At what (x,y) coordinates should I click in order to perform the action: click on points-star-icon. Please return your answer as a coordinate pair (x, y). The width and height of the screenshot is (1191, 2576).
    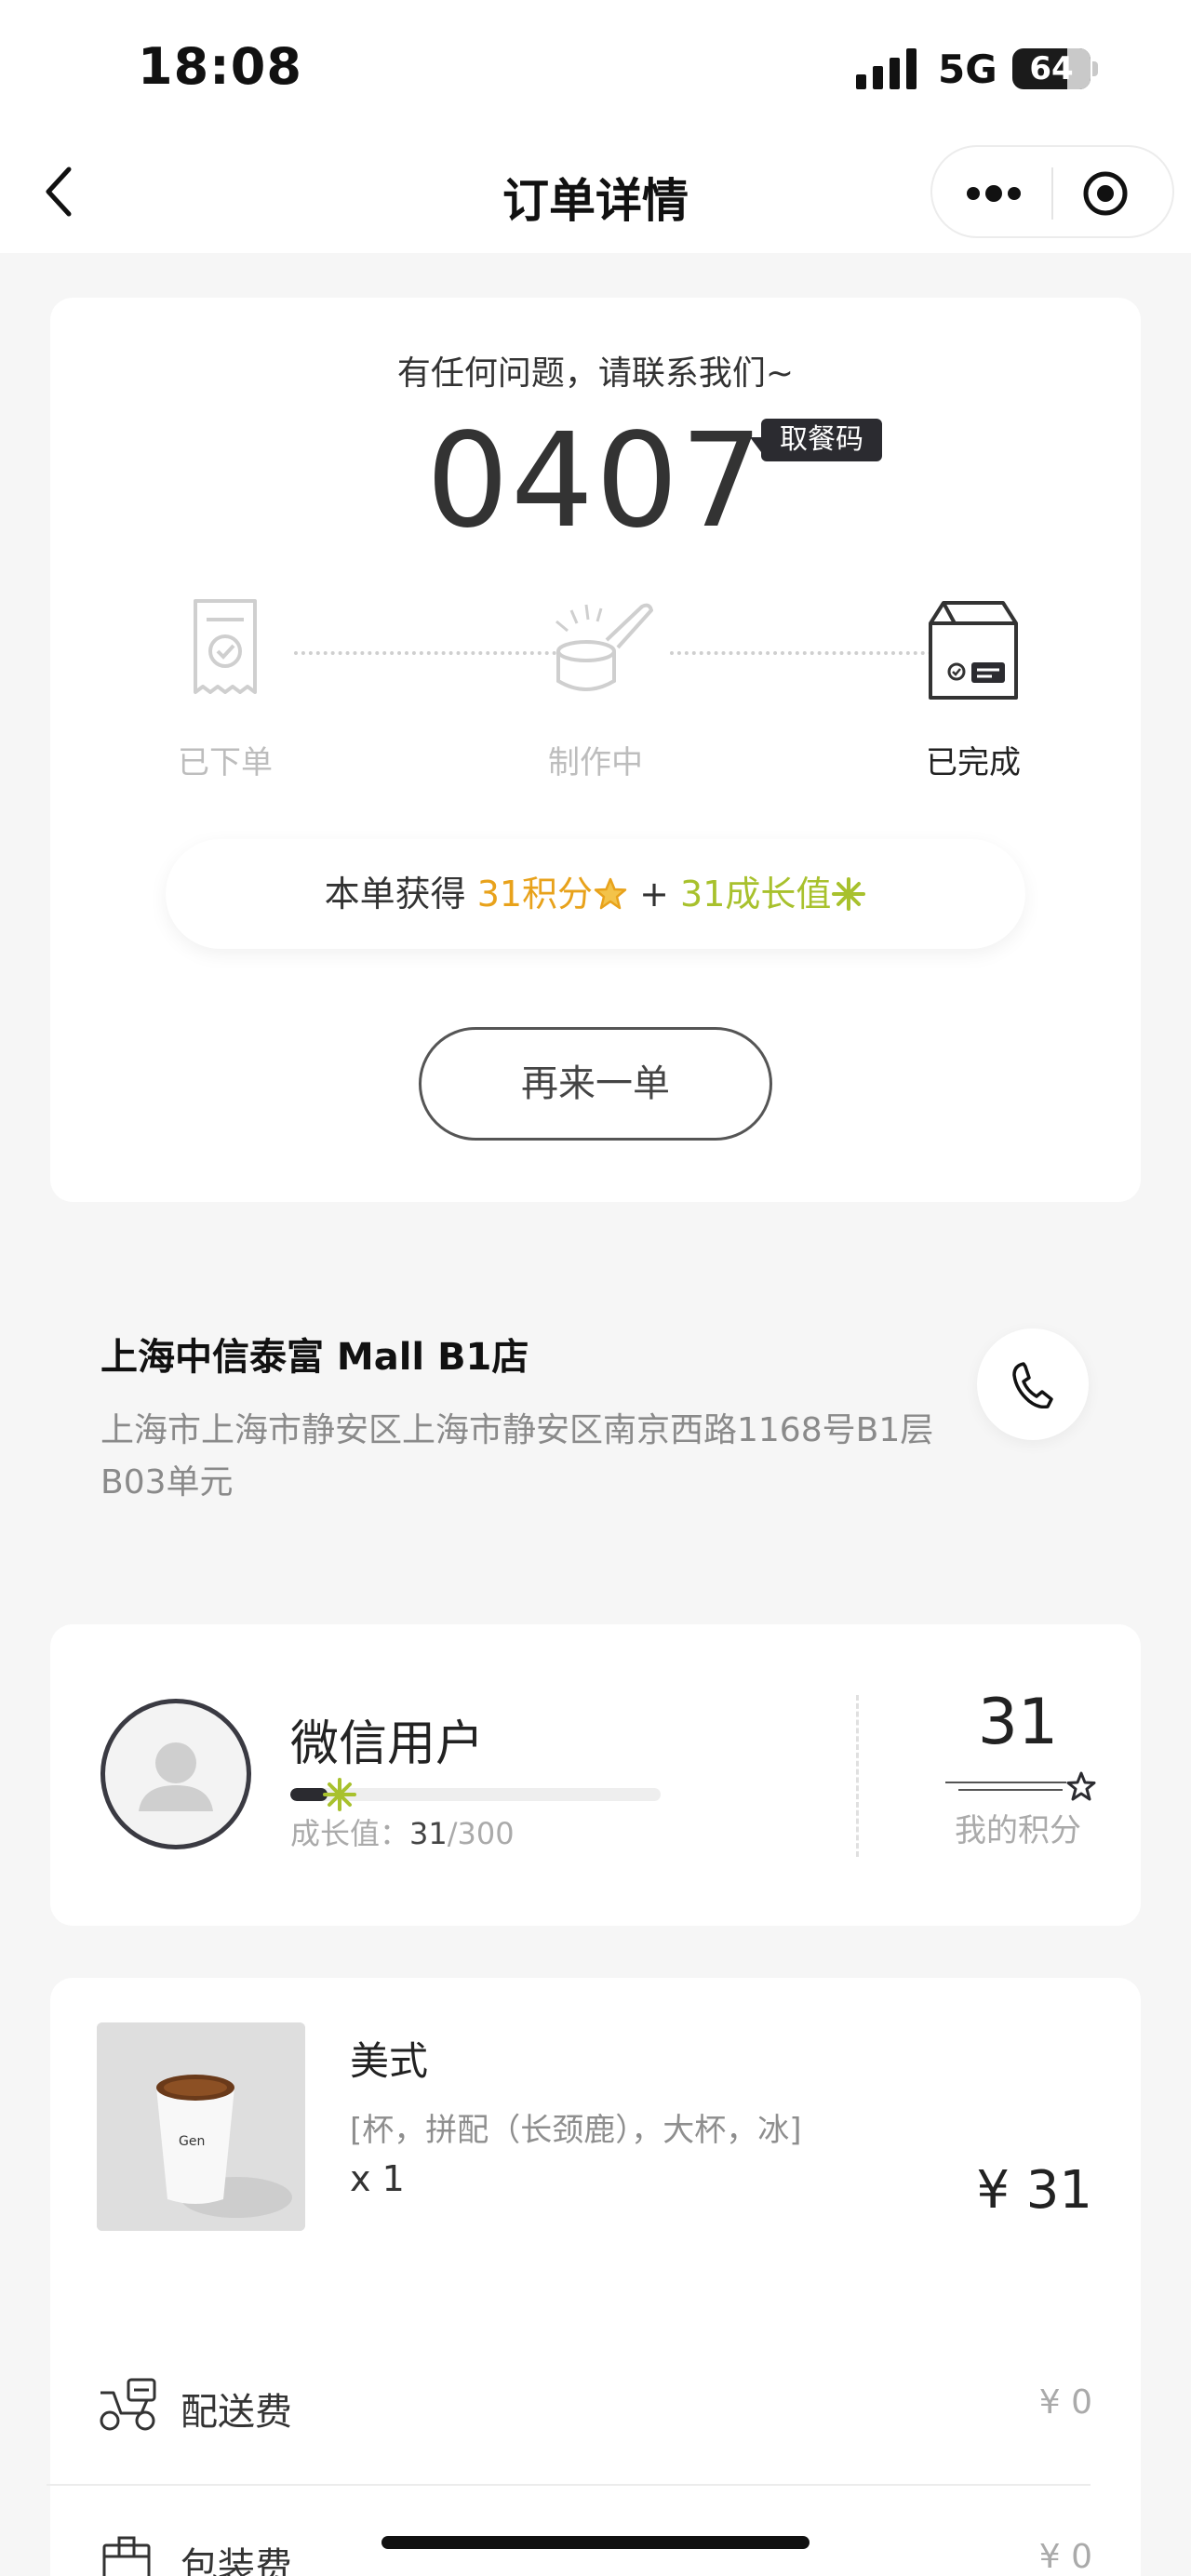
    Looking at the image, I should click on (1020, 1786).